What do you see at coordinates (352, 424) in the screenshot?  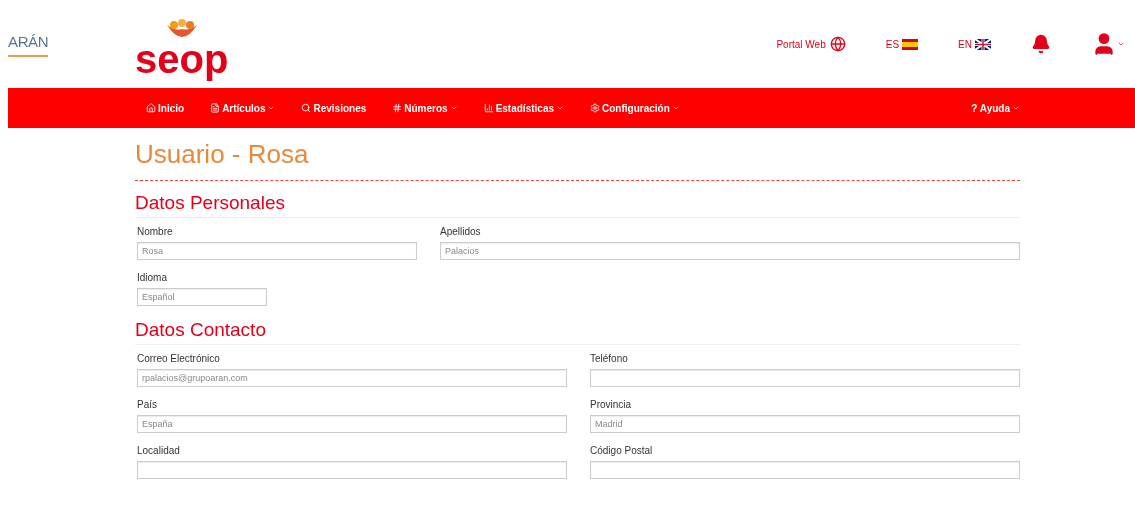 I see `input-field: España` at bounding box center [352, 424].